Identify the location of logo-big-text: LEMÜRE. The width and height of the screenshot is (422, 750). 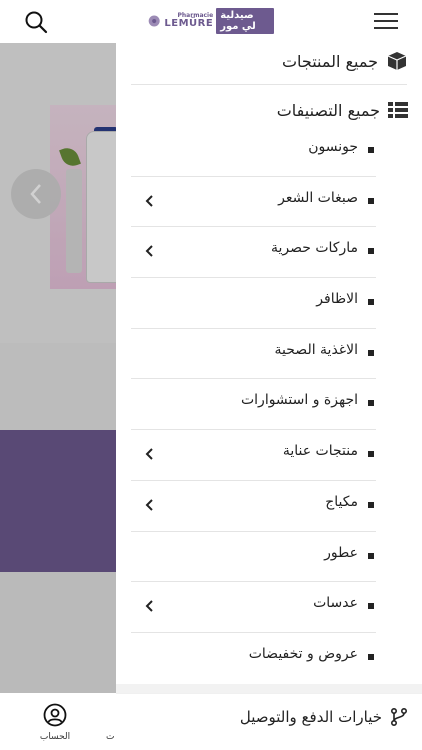
(189, 23).